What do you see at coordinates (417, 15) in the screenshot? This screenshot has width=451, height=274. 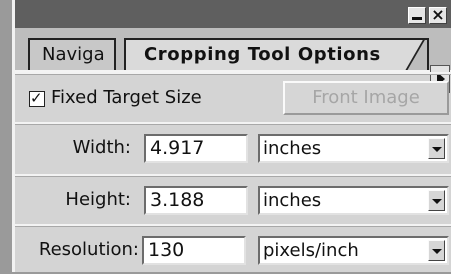 I see `minimize-button` at bounding box center [417, 15].